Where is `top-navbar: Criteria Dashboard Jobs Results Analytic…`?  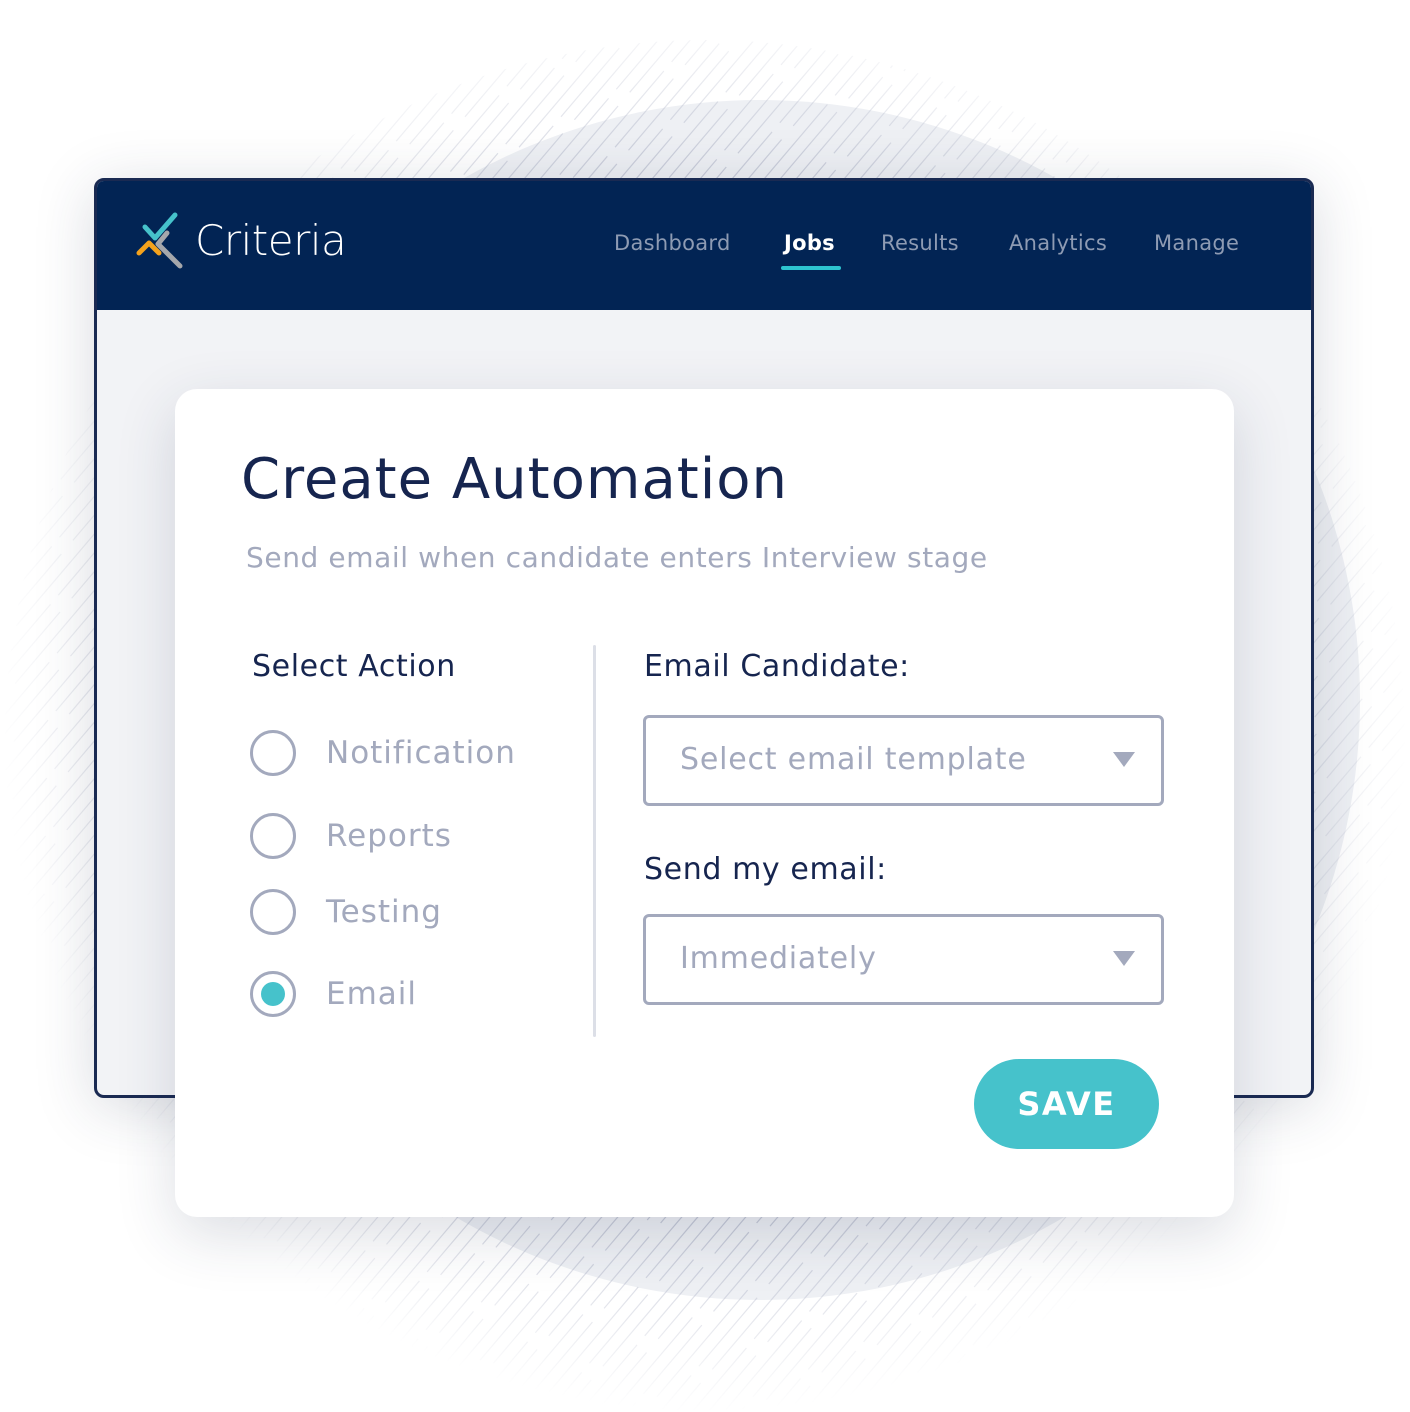
top-navbar: Criteria Dashboard Jobs Results Analytic… is located at coordinates (704, 245).